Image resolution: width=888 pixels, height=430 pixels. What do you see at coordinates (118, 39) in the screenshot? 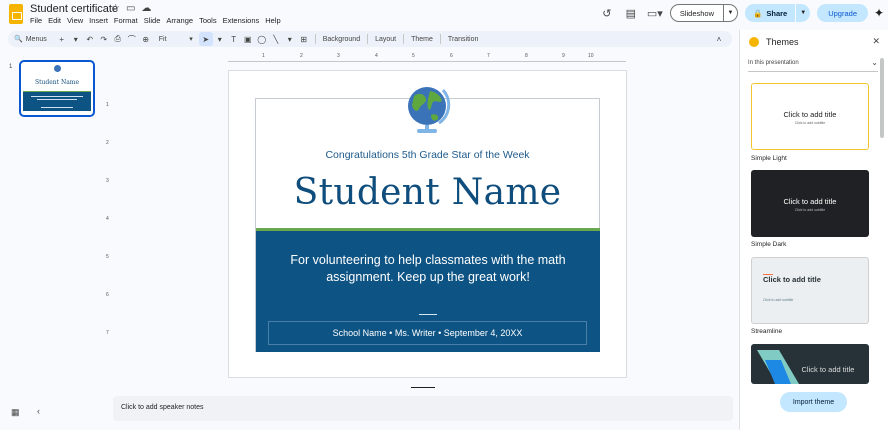
I see `print-icon: ⎙` at bounding box center [118, 39].